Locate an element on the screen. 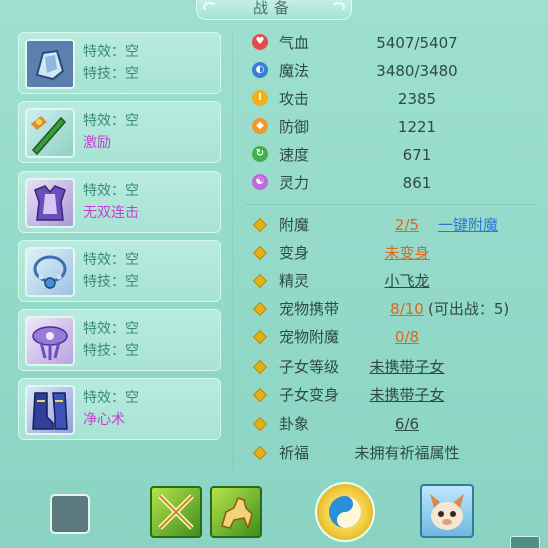 The height and width of the screenshot is (548, 548). attr-hexagram: 卦象 6/6 is located at coordinates (397, 424).